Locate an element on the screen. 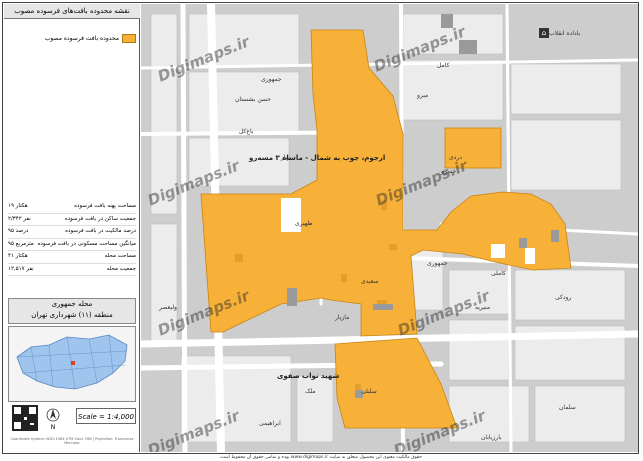  street-label: ظهیری is located at coordinates (304, 223).